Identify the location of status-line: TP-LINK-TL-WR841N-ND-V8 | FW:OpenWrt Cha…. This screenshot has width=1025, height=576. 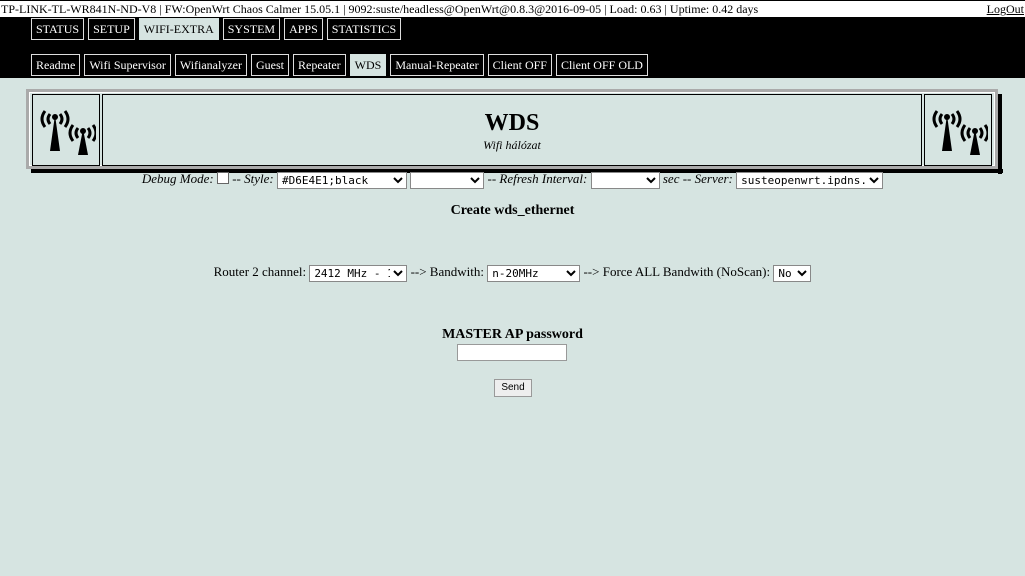
(512, 9).